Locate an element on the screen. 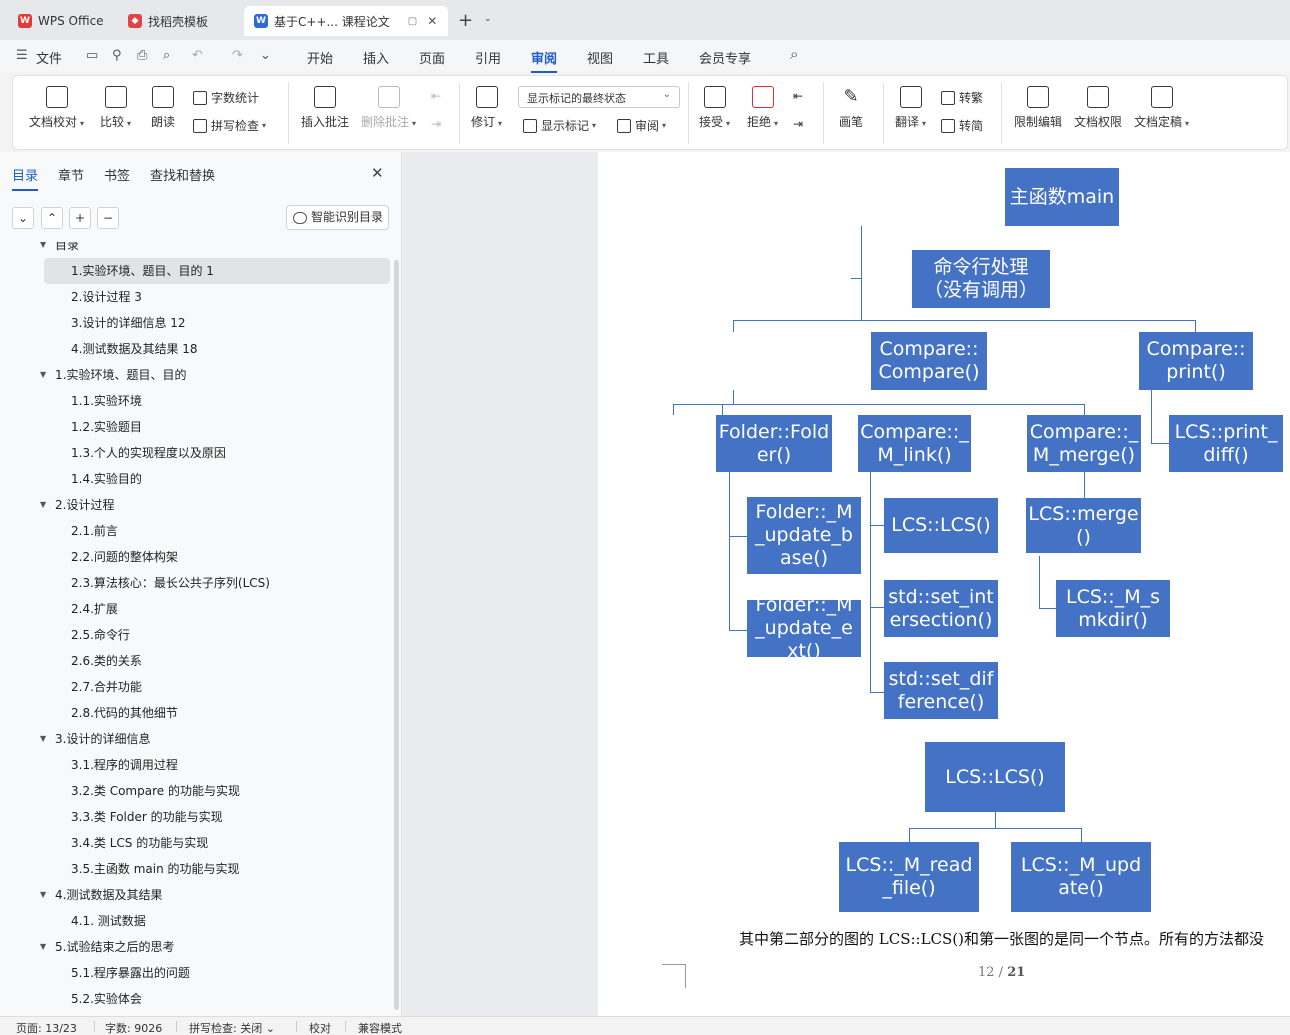 The height and width of the screenshot is (1035, 1290). close-icon: ✕ is located at coordinates (377, 173).